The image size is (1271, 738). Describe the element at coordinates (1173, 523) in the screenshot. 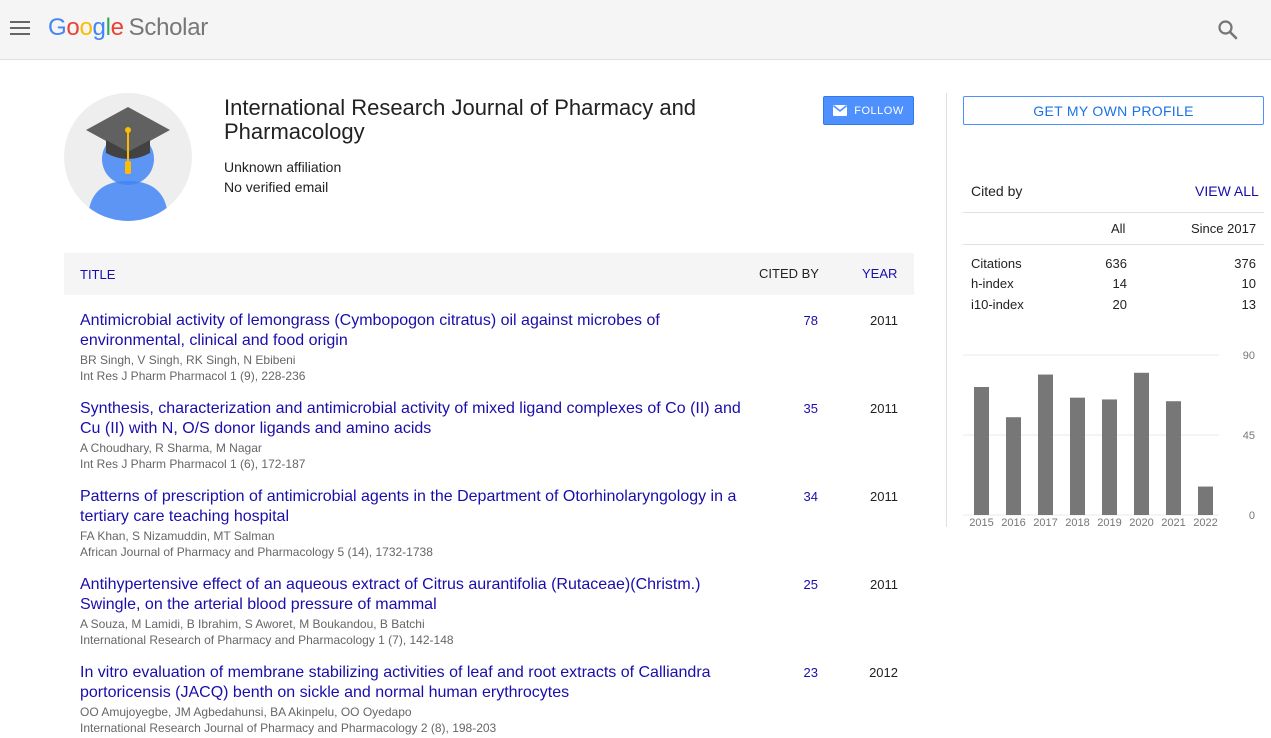

I see `chart-x-tick-label: 2021` at that location.